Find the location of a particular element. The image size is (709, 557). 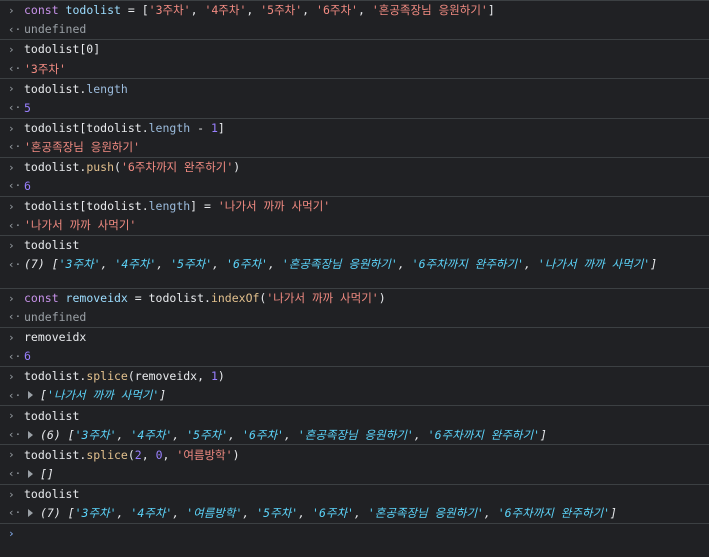

console-output-line: ‹· ['나가서 까까 사먹기'] is located at coordinates (354, 396).